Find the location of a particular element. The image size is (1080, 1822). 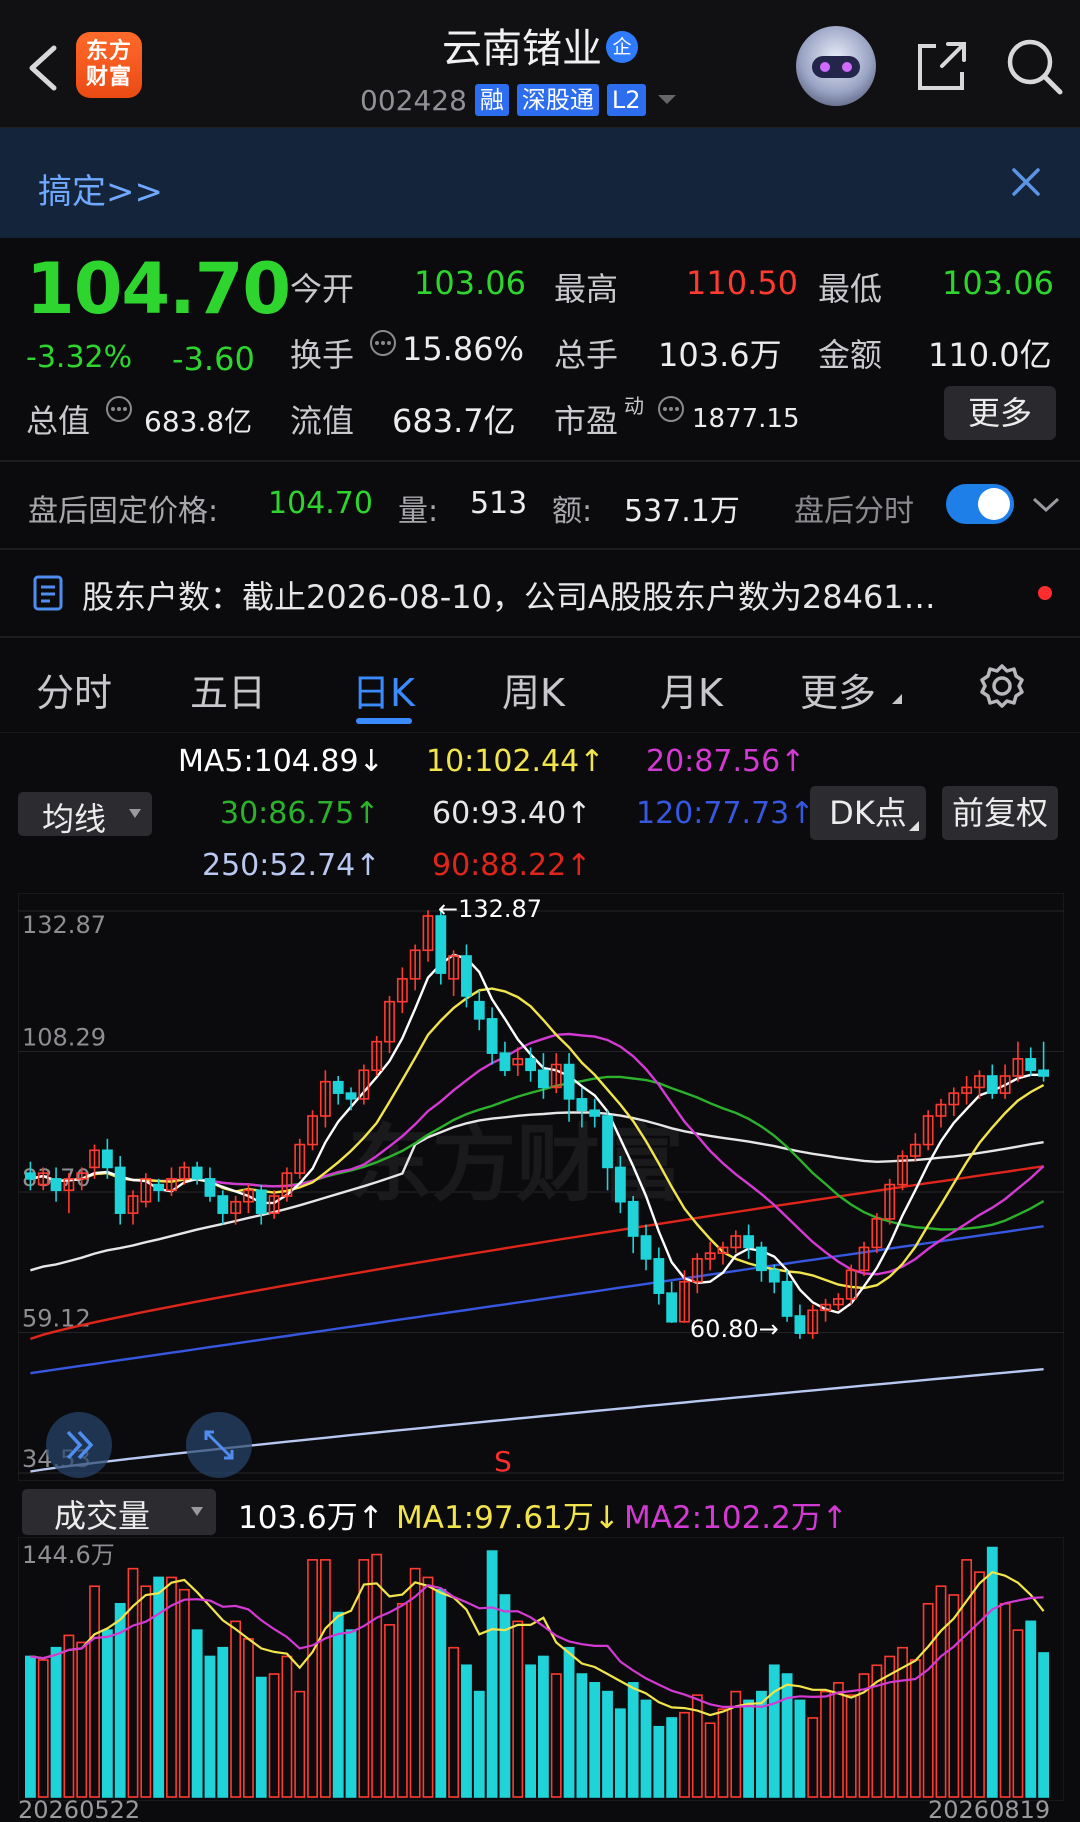

ma-selector-dropdown: 均线 is located at coordinates (85, 815).